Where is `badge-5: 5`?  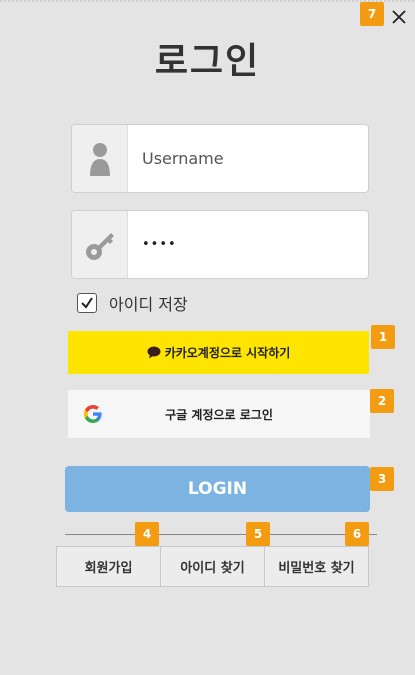
badge-5: 5 is located at coordinates (258, 534).